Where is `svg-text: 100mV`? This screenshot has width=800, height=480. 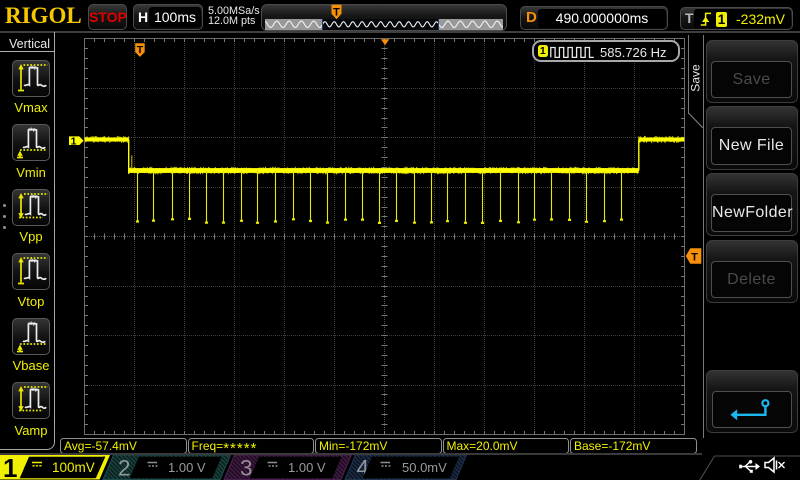 svg-text: 100mV is located at coordinates (73, 467).